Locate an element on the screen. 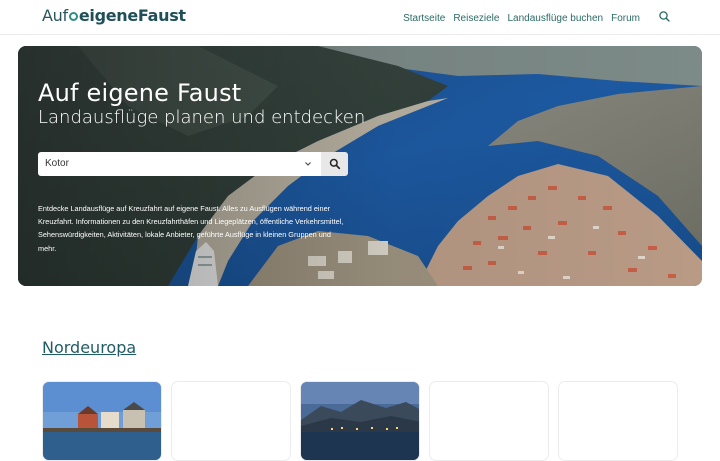 The height and width of the screenshot is (461, 720). chevron-down-icon is located at coordinates (308, 164).